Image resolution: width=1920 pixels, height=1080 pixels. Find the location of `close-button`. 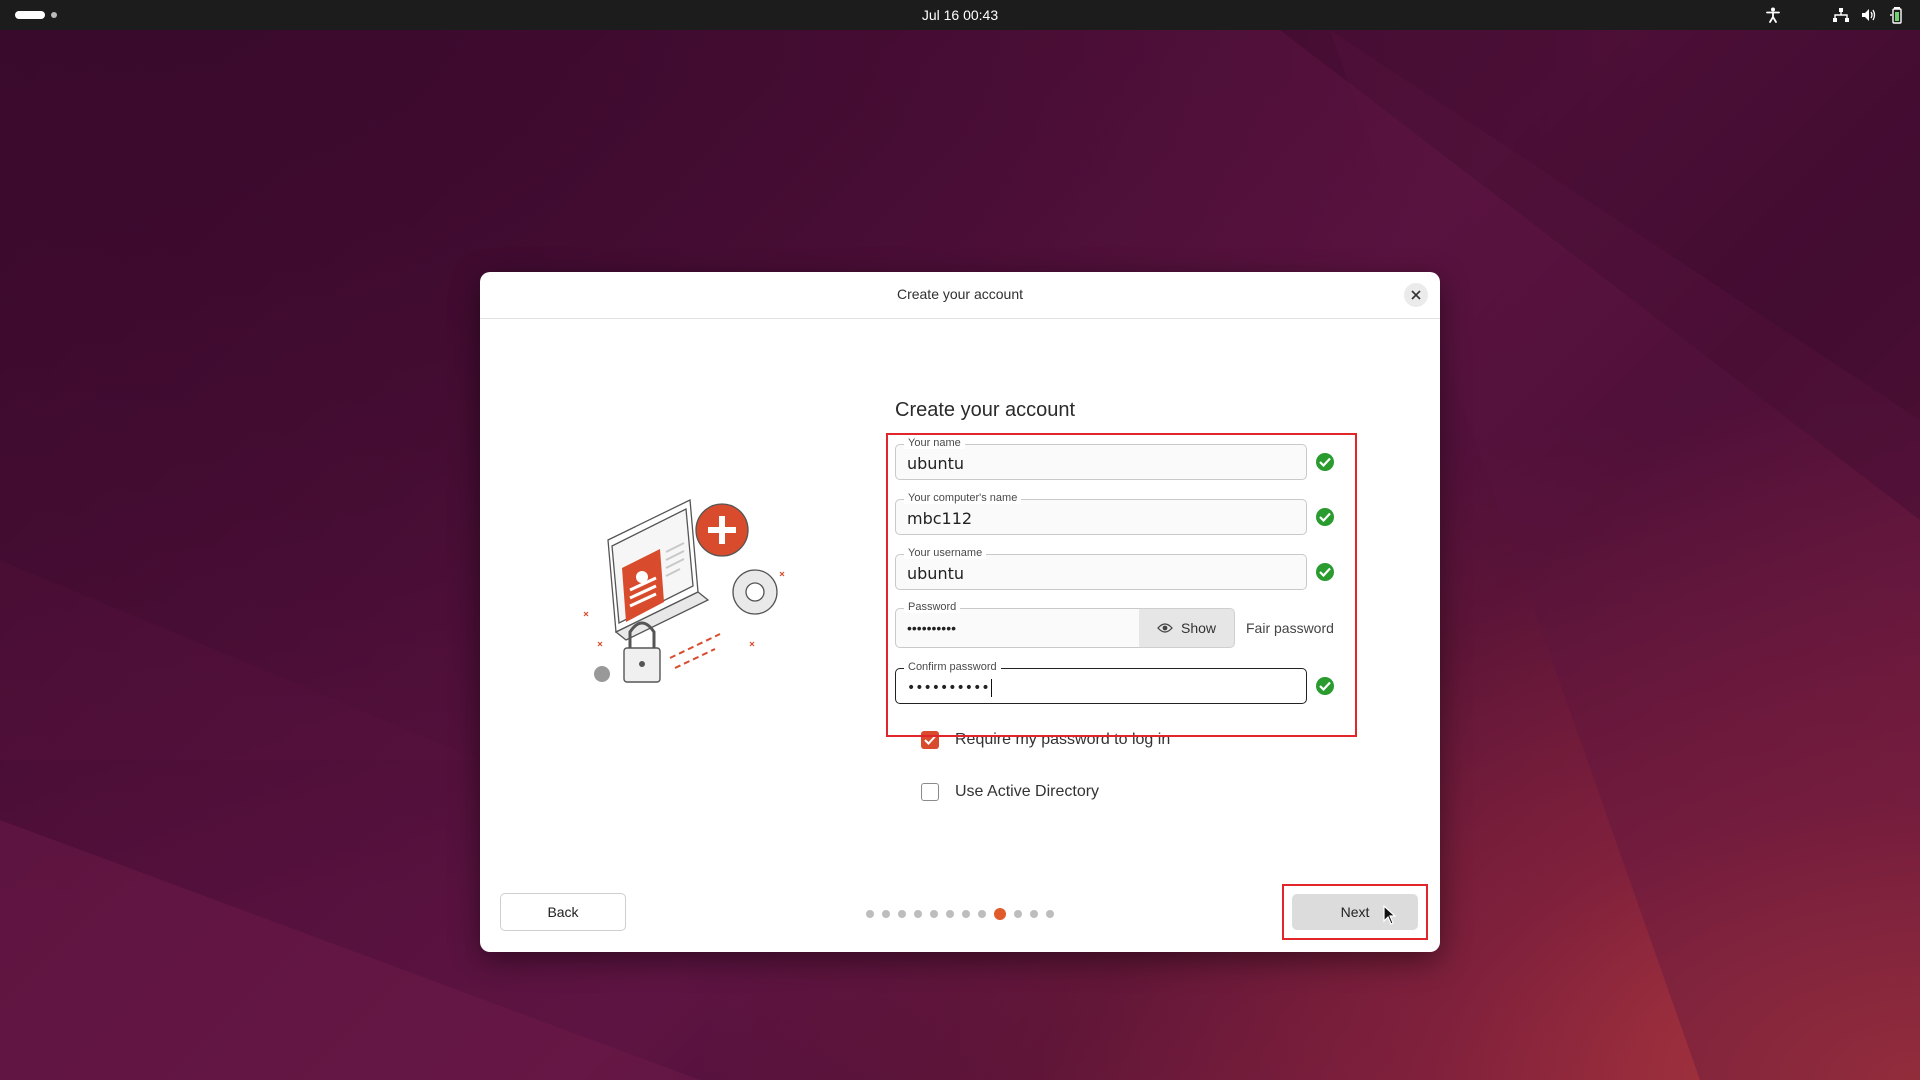

close-button is located at coordinates (1416, 295).